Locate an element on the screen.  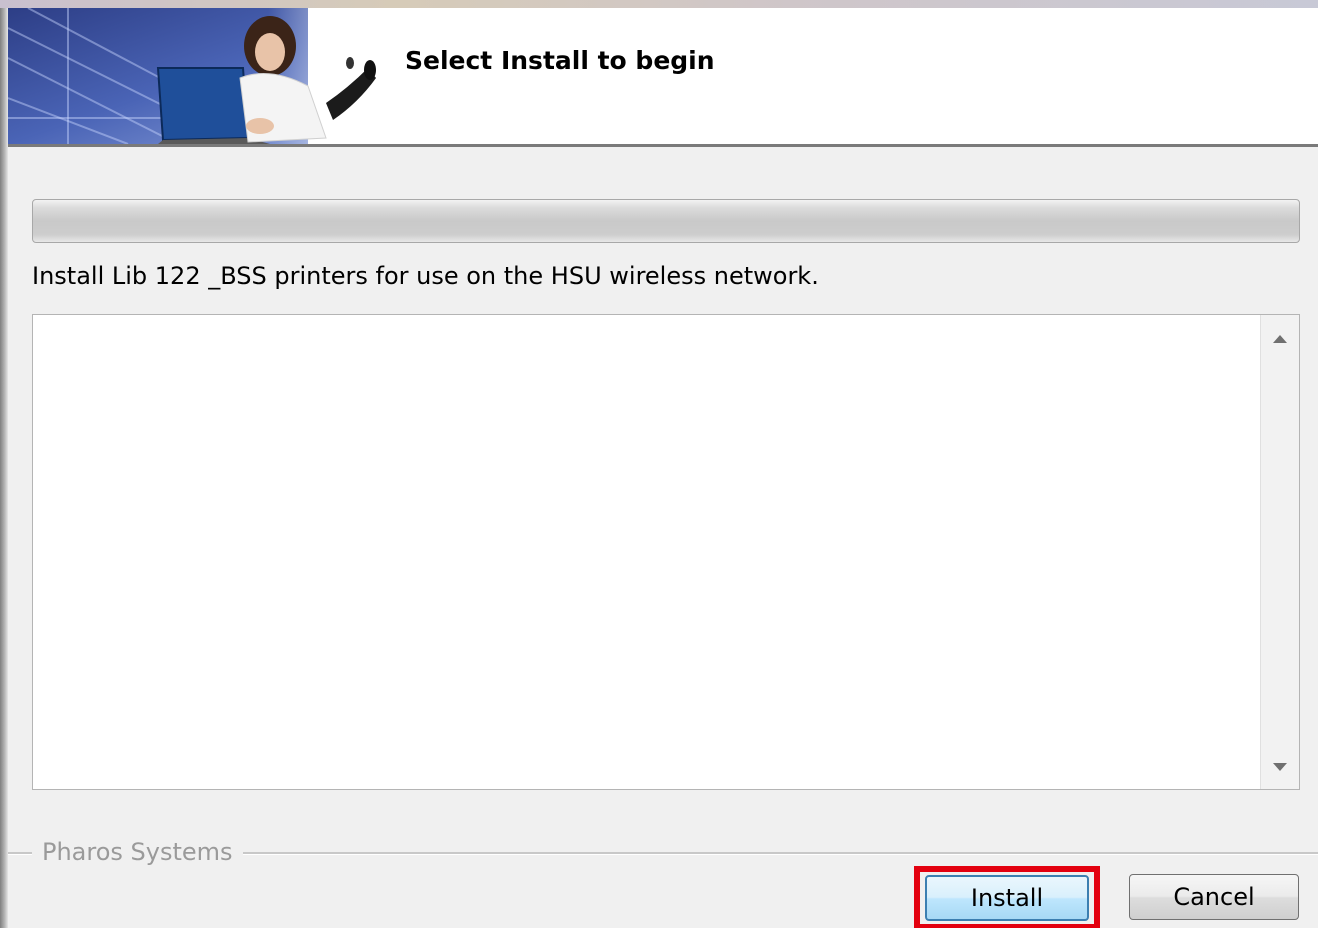
vertical-scrollbar is located at coordinates (1279, 552).